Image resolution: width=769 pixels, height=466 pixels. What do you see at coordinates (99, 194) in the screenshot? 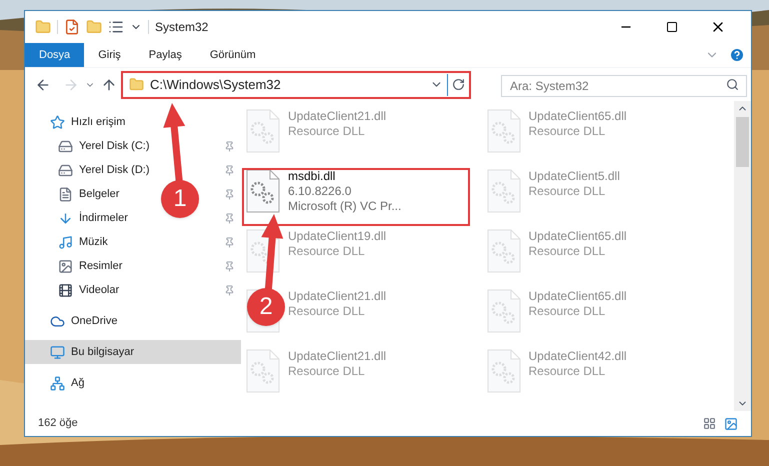
I see `sidebar-item: Belgeler` at bounding box center [99, 194].